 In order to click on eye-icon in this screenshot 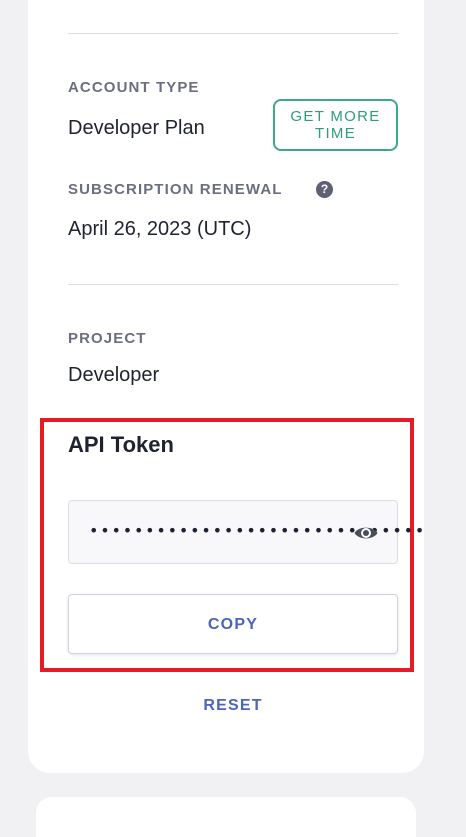, I will do `click(366, 533)`.